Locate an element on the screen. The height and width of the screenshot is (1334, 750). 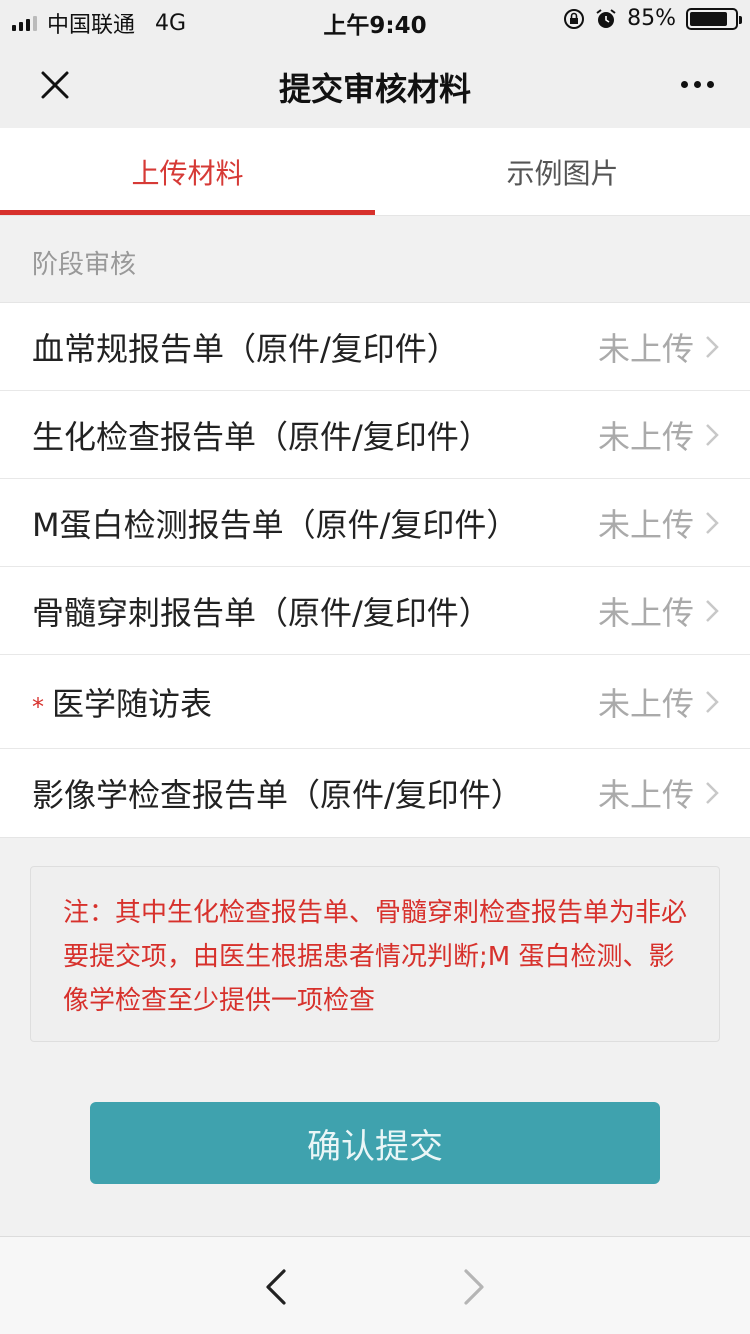
list-item-label: M蛋白检测报告单（原件/复印件） is located at coordinates (275, 524).